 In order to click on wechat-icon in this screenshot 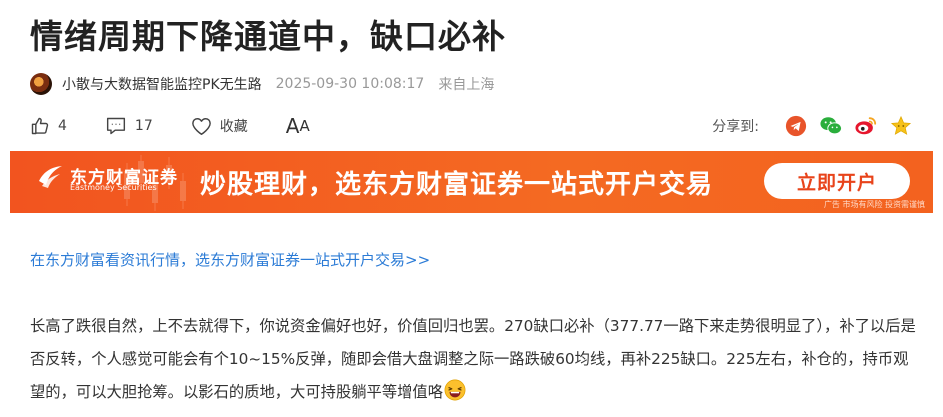, I will do `click(831, 126)`.